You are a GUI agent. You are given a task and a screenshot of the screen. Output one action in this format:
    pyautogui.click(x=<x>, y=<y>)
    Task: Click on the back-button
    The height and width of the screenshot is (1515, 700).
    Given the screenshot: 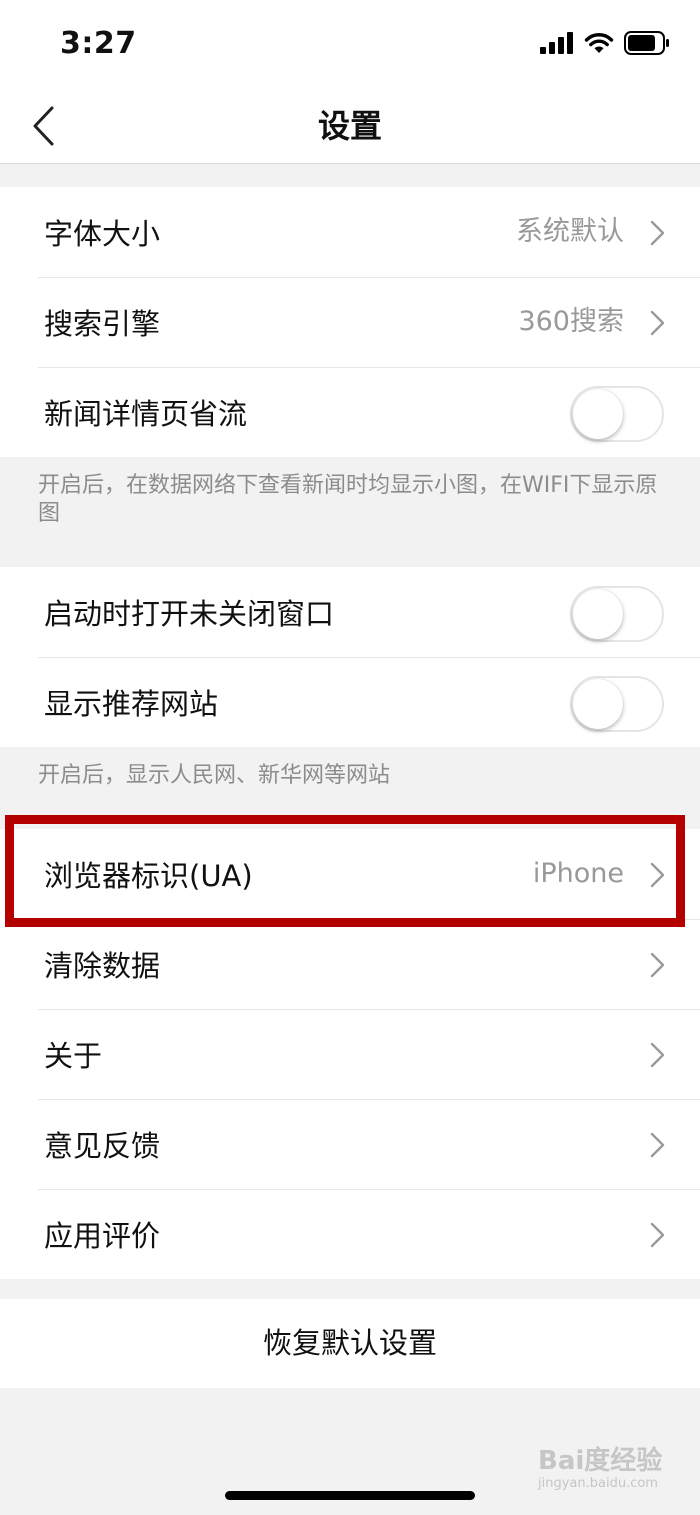 What is the action you would take?
    pyautogui.click(x=43, y=126)
    